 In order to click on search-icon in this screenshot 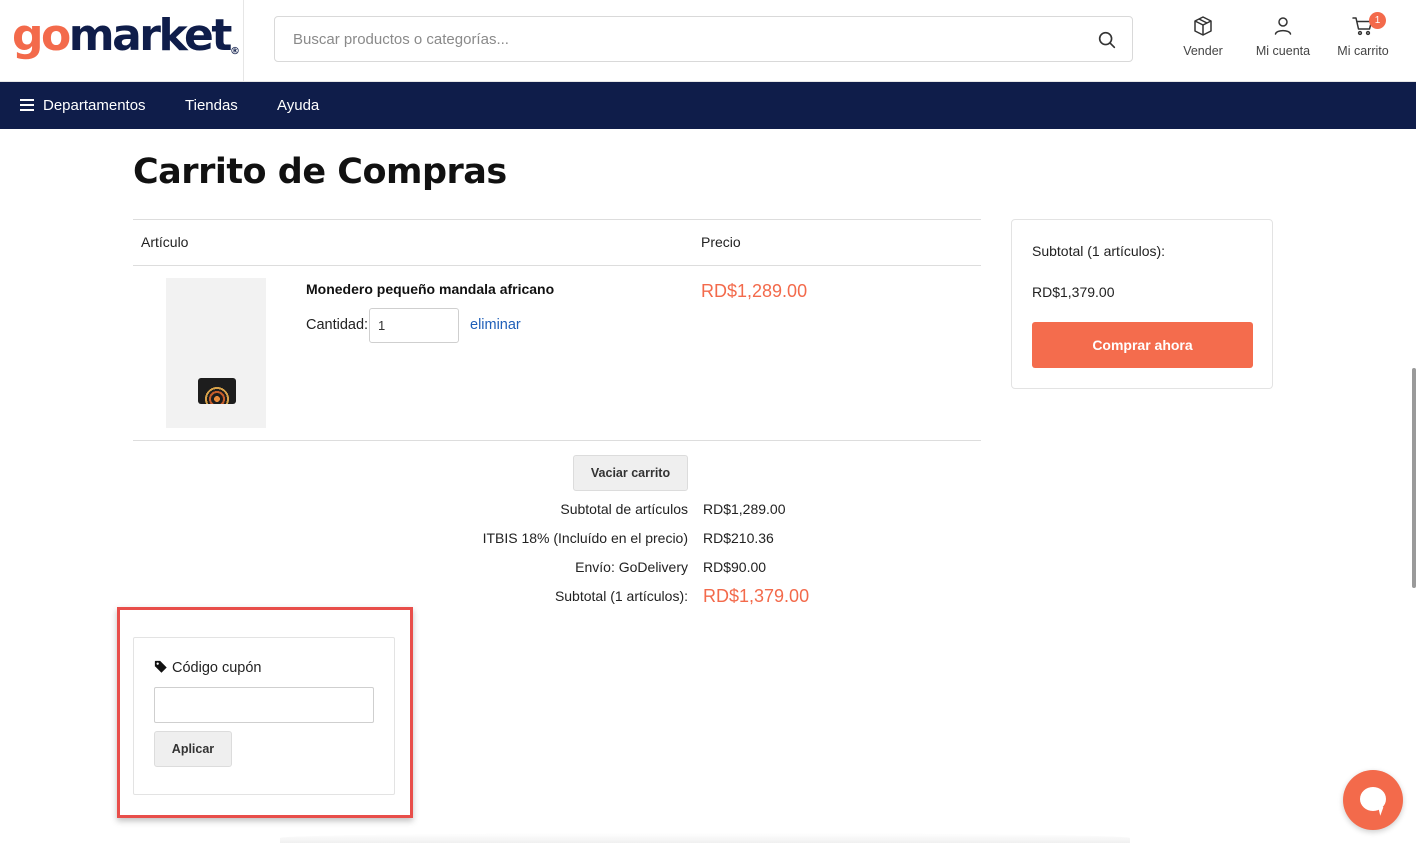, I will do `click(1107, 40)`.